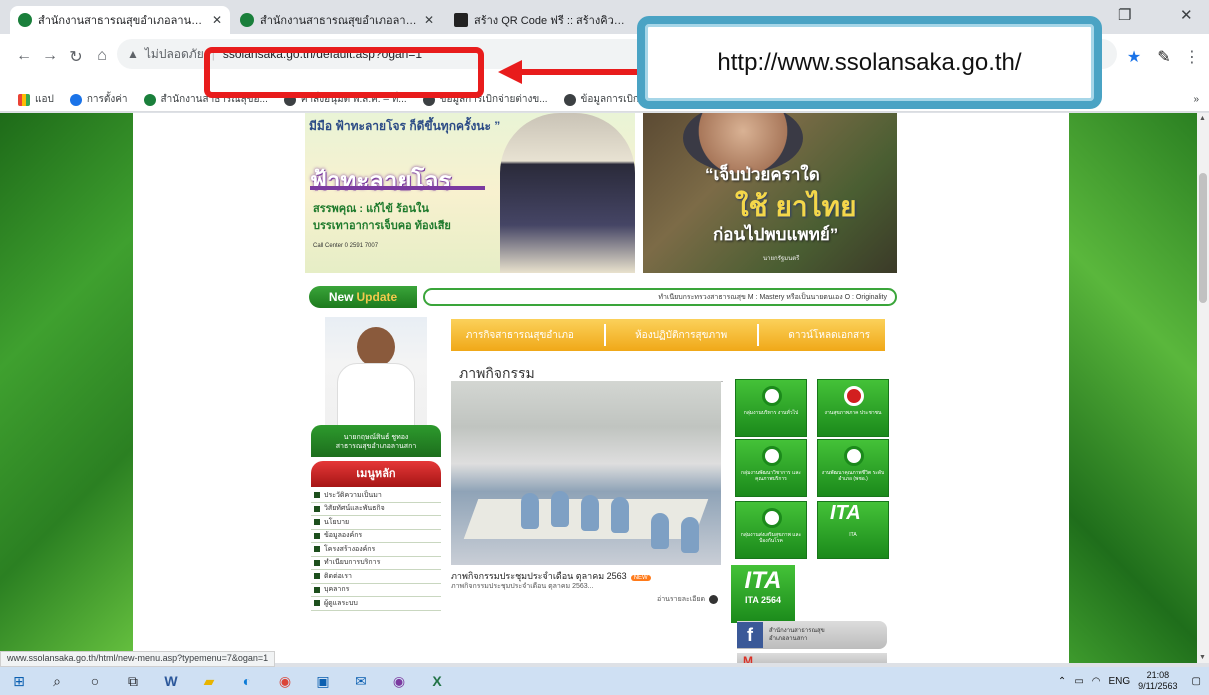  Describe the element at coordinates (376, 577) in the screenshot. I see `menu-item: ติดต่อเรา` at that location.